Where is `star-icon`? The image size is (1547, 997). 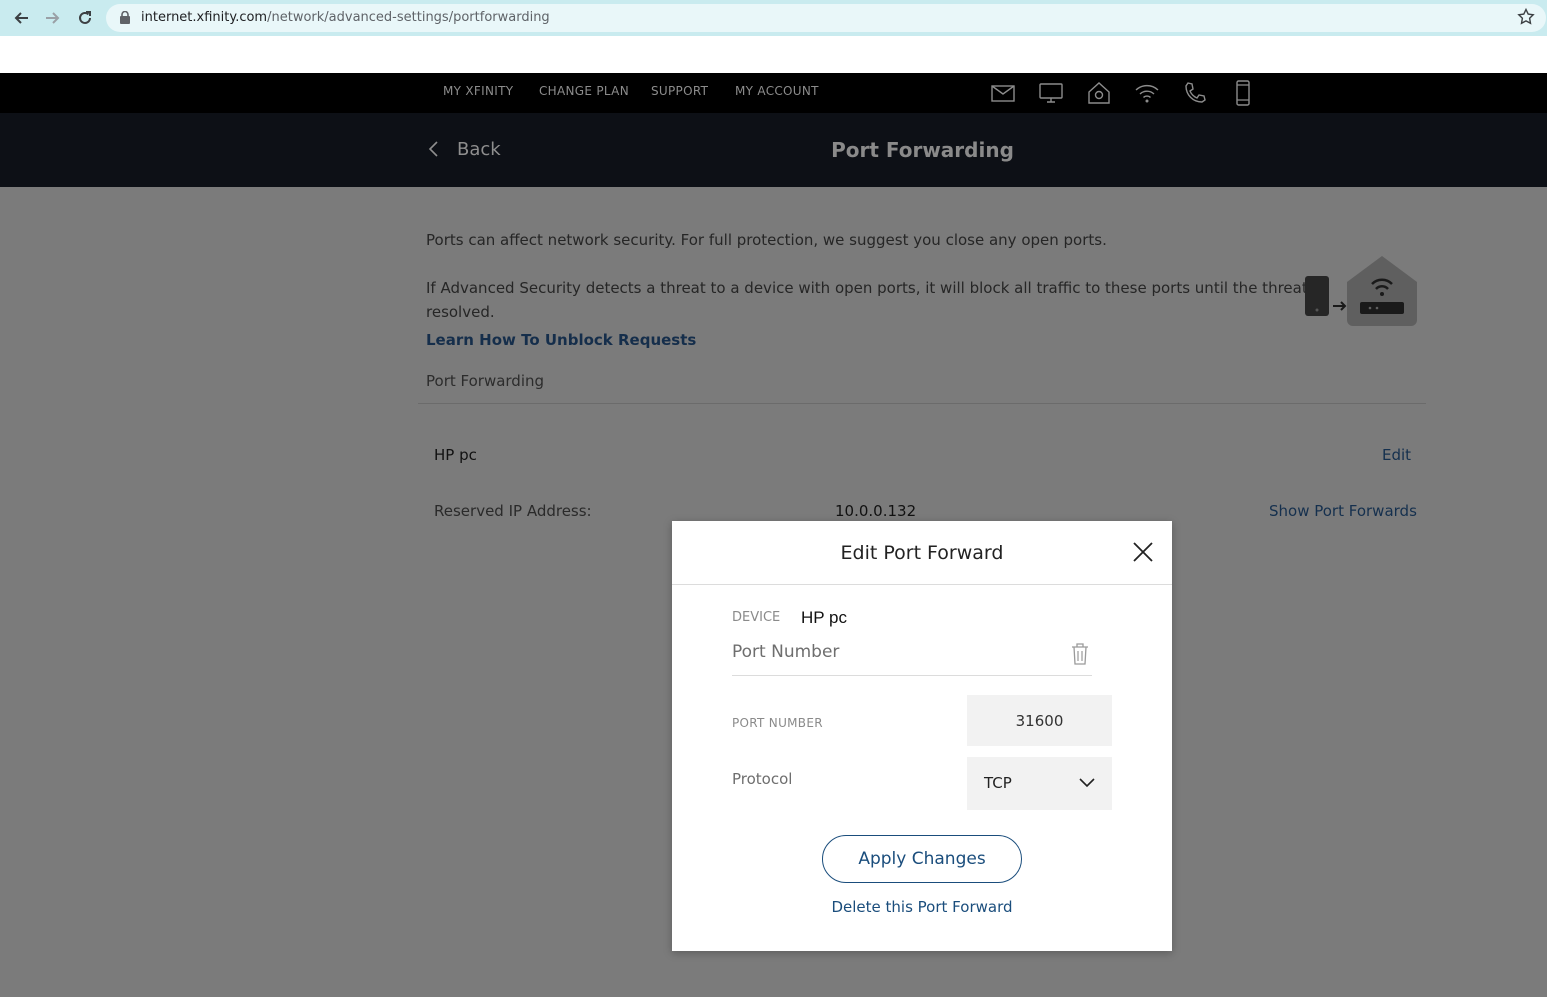 star-icon is located at coordinates (1526, 17).